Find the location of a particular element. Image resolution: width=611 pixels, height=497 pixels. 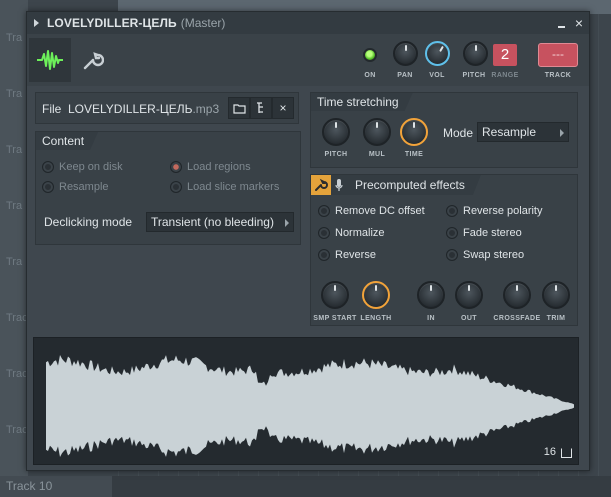

pitch-knob is located at coordinates (475, 53).